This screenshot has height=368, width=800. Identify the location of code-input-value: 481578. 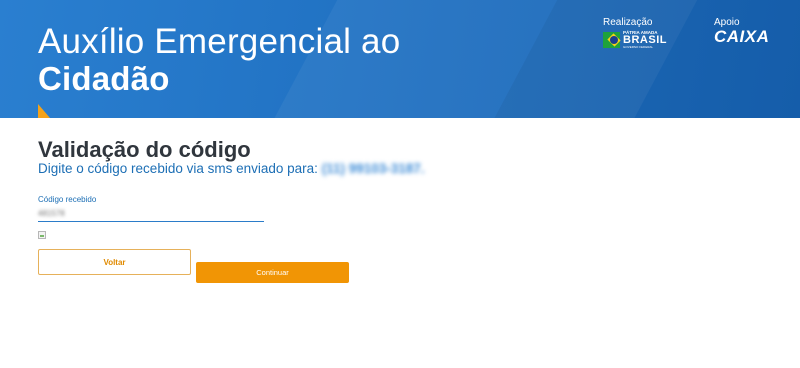
(51, 213).